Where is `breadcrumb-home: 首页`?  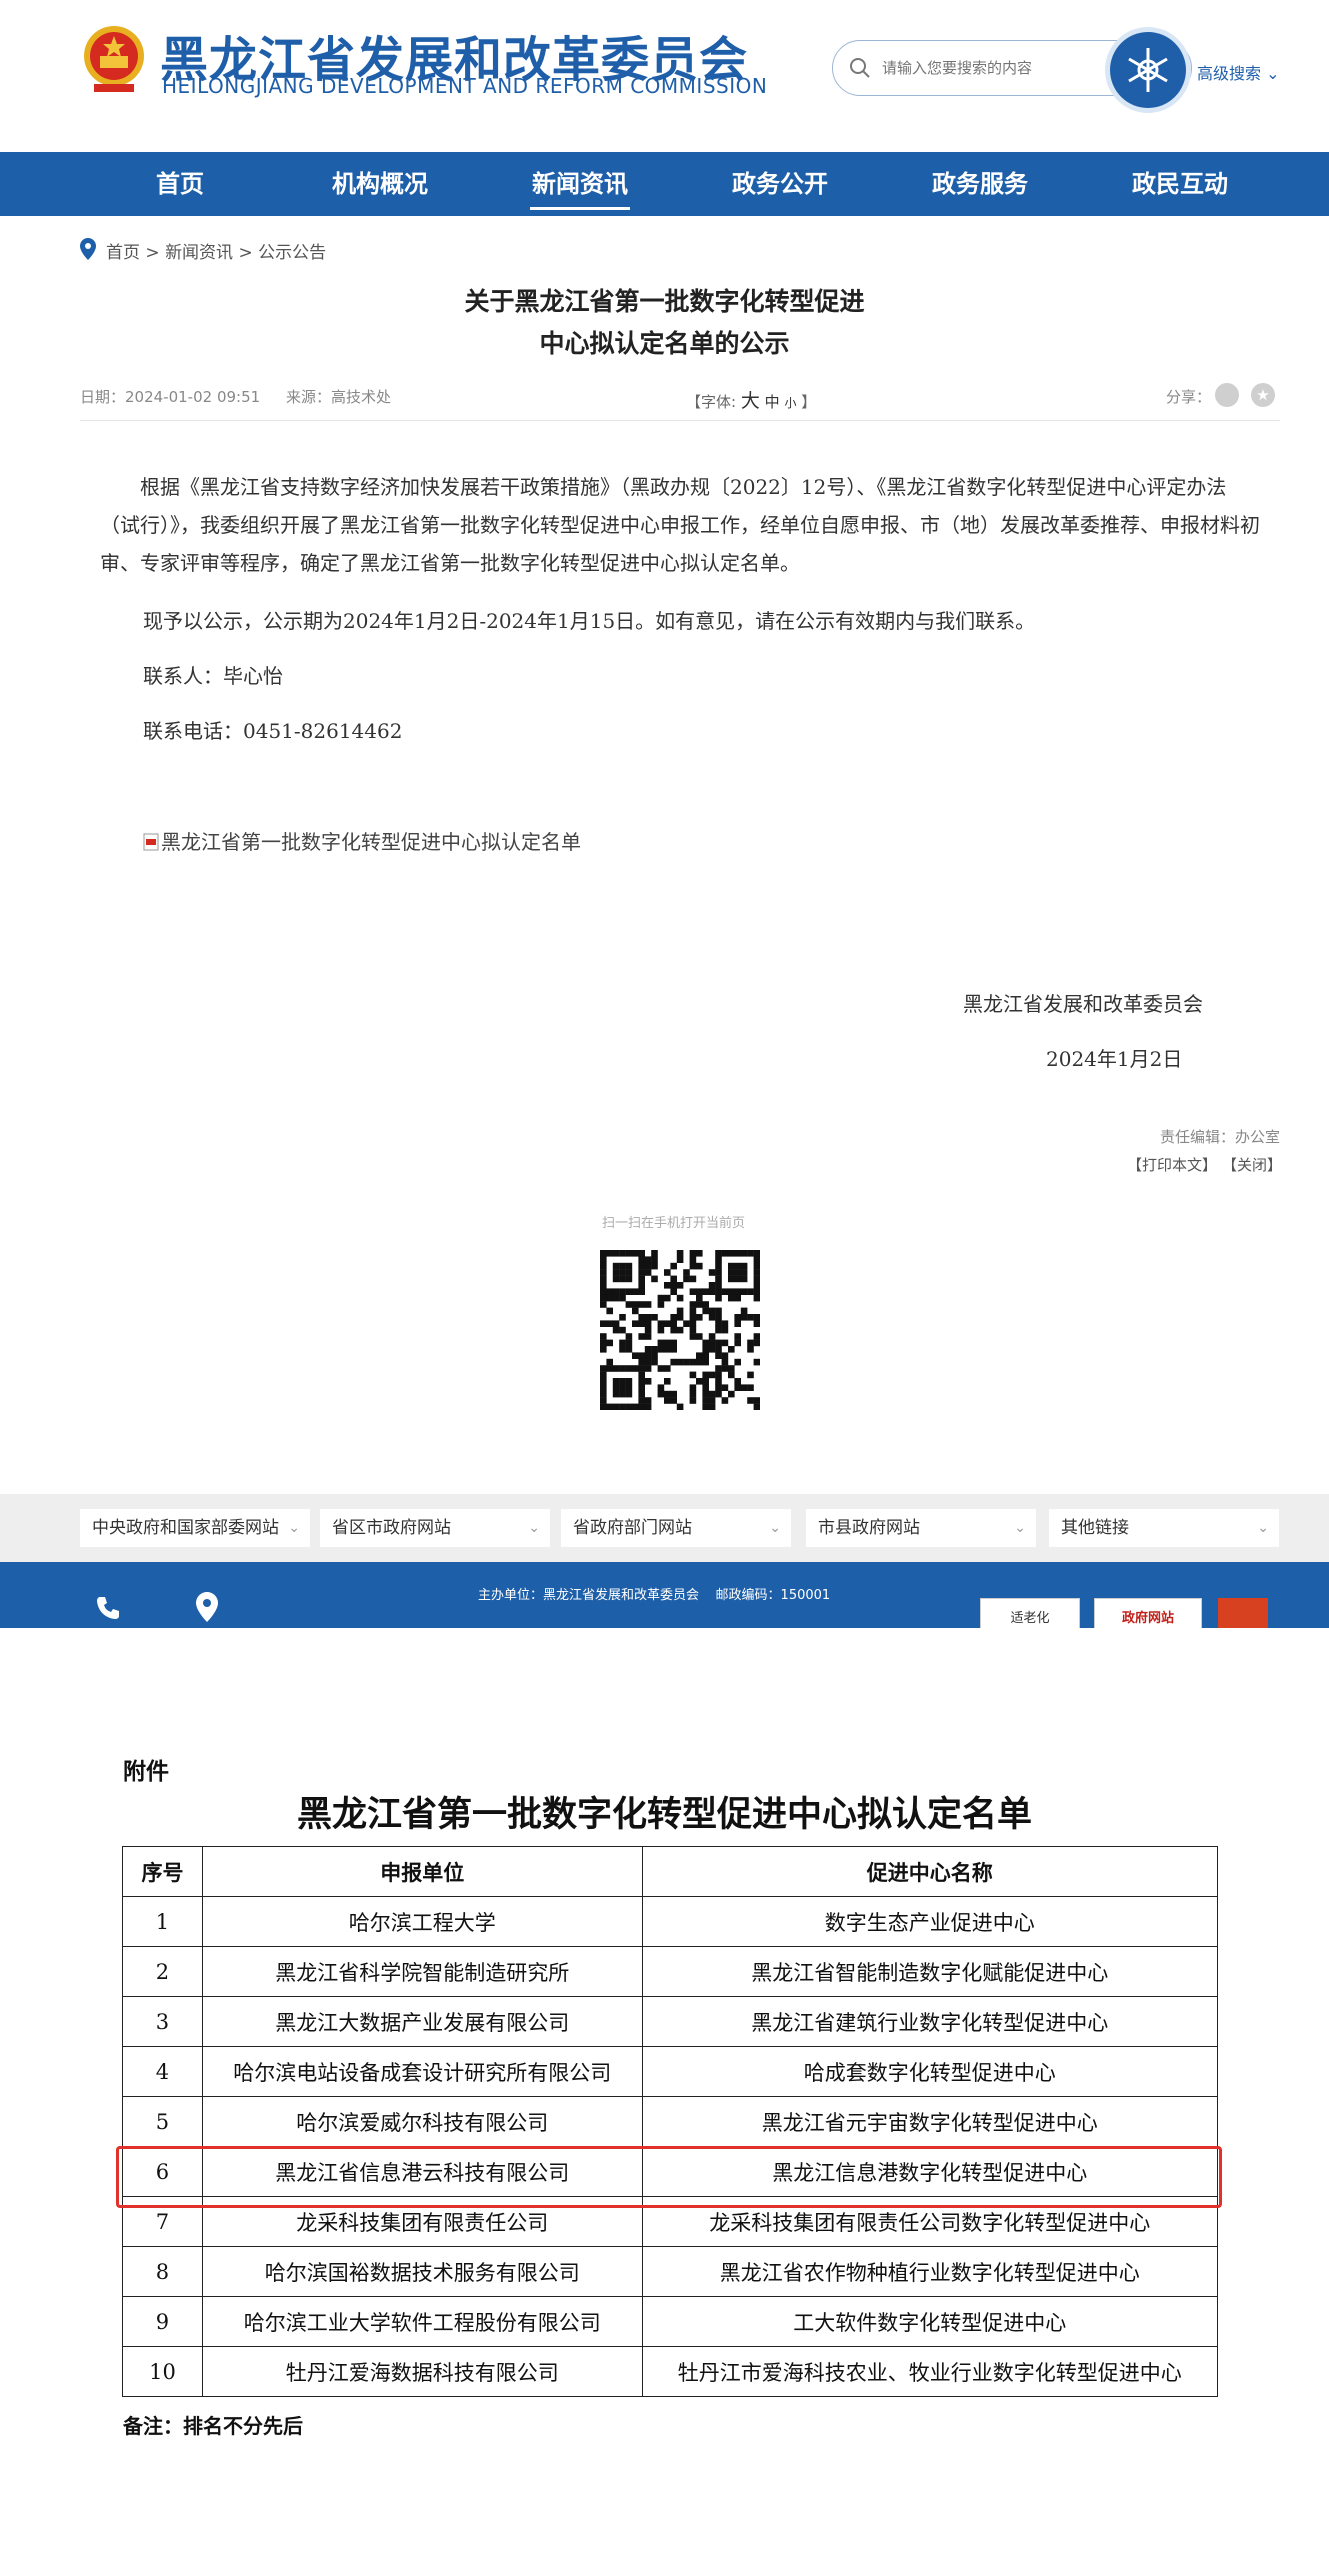 breadcrumb-home: 首页 is located at coordinates (123, 253).